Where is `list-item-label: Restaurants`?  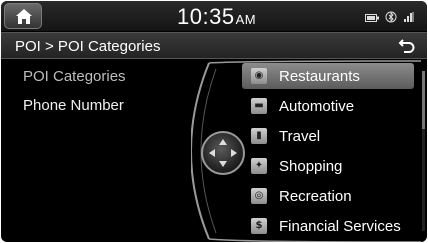
list-item-label: Restaurants is located at coordinates (319, 76).